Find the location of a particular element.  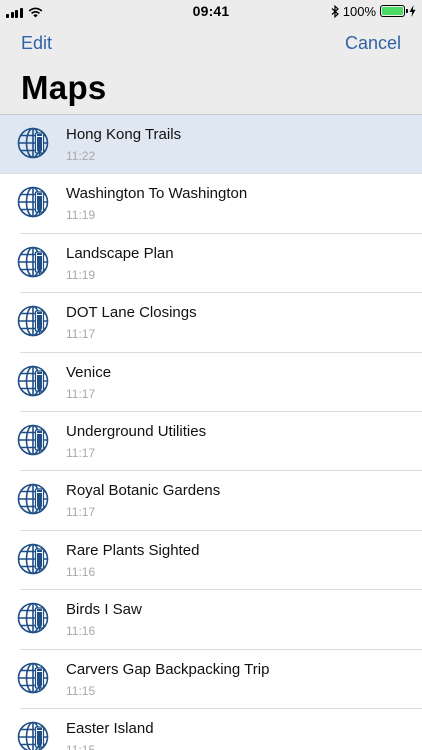

status-bar: 09:41 100% is located at coordinates (211, 11).